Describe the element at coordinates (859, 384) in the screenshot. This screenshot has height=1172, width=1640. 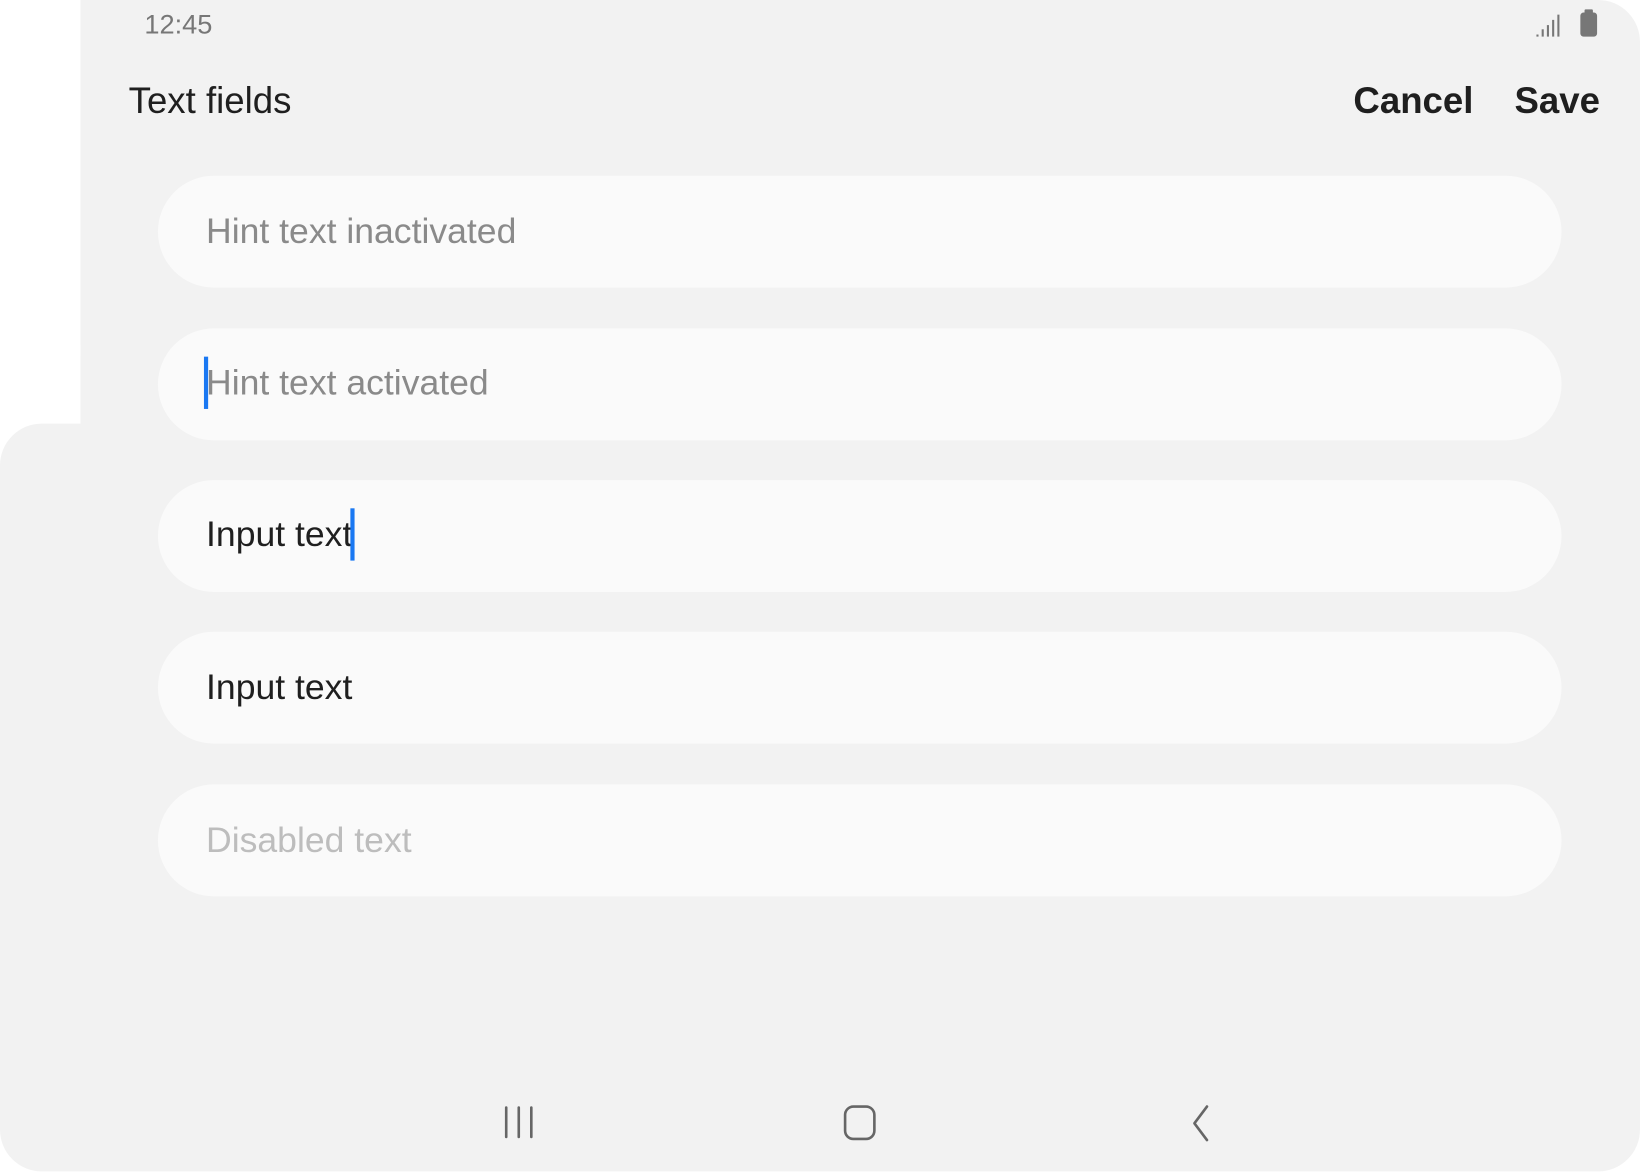
I see `text-field-hint-active: Hint text activated` at that location.